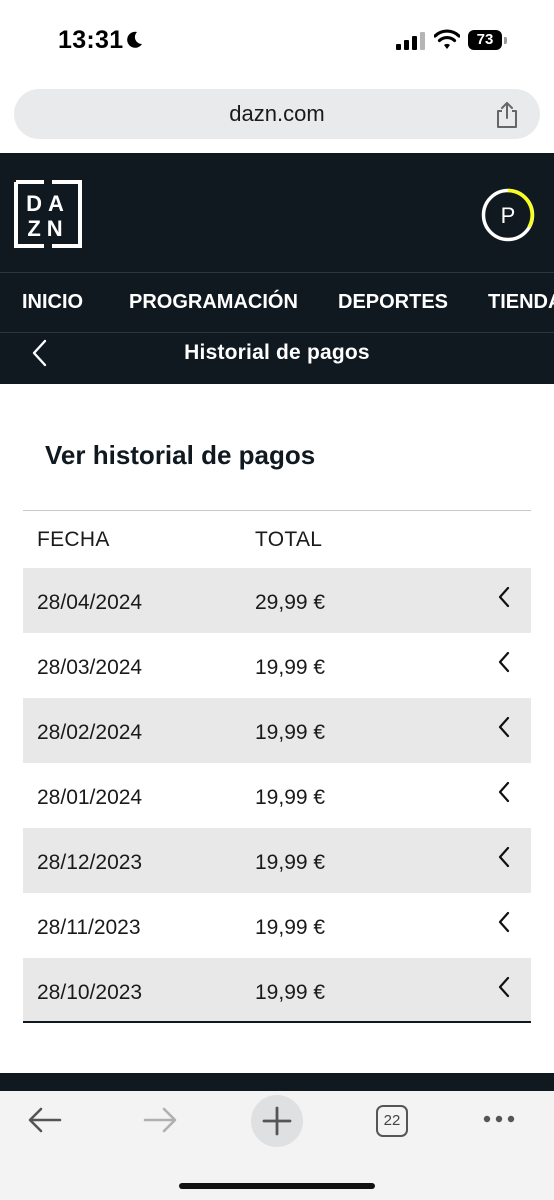  I want to click on table-header: FECHA TOTAL, so click(277, 539).